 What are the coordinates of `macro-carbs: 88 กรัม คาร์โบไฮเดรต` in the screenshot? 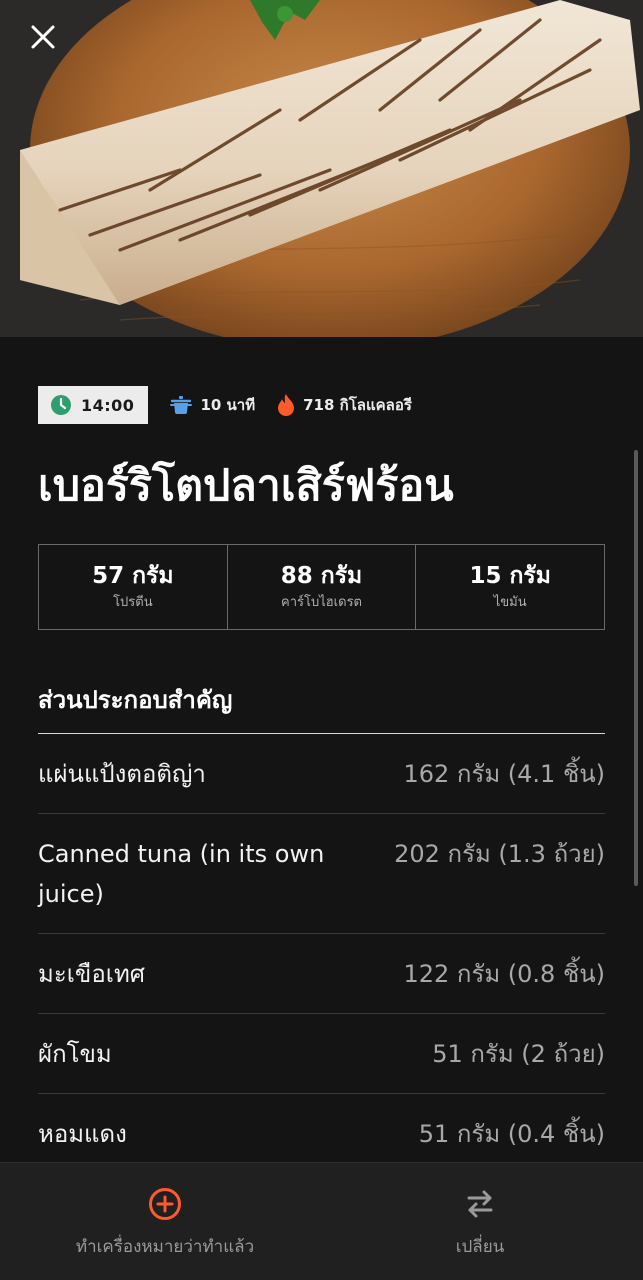 It's located at (322, 587).